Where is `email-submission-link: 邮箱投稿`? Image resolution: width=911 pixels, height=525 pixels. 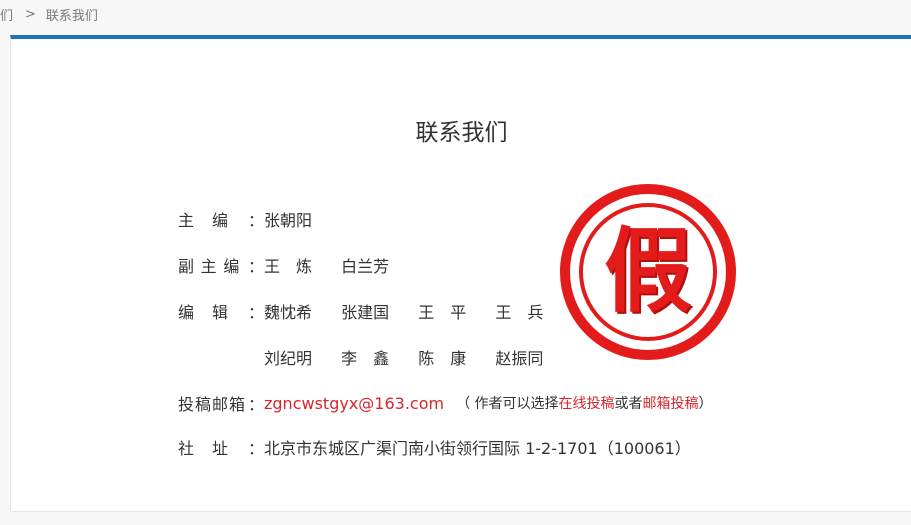
email-submission-link: 邮箱投稿 is located at coordinates (671, 404).